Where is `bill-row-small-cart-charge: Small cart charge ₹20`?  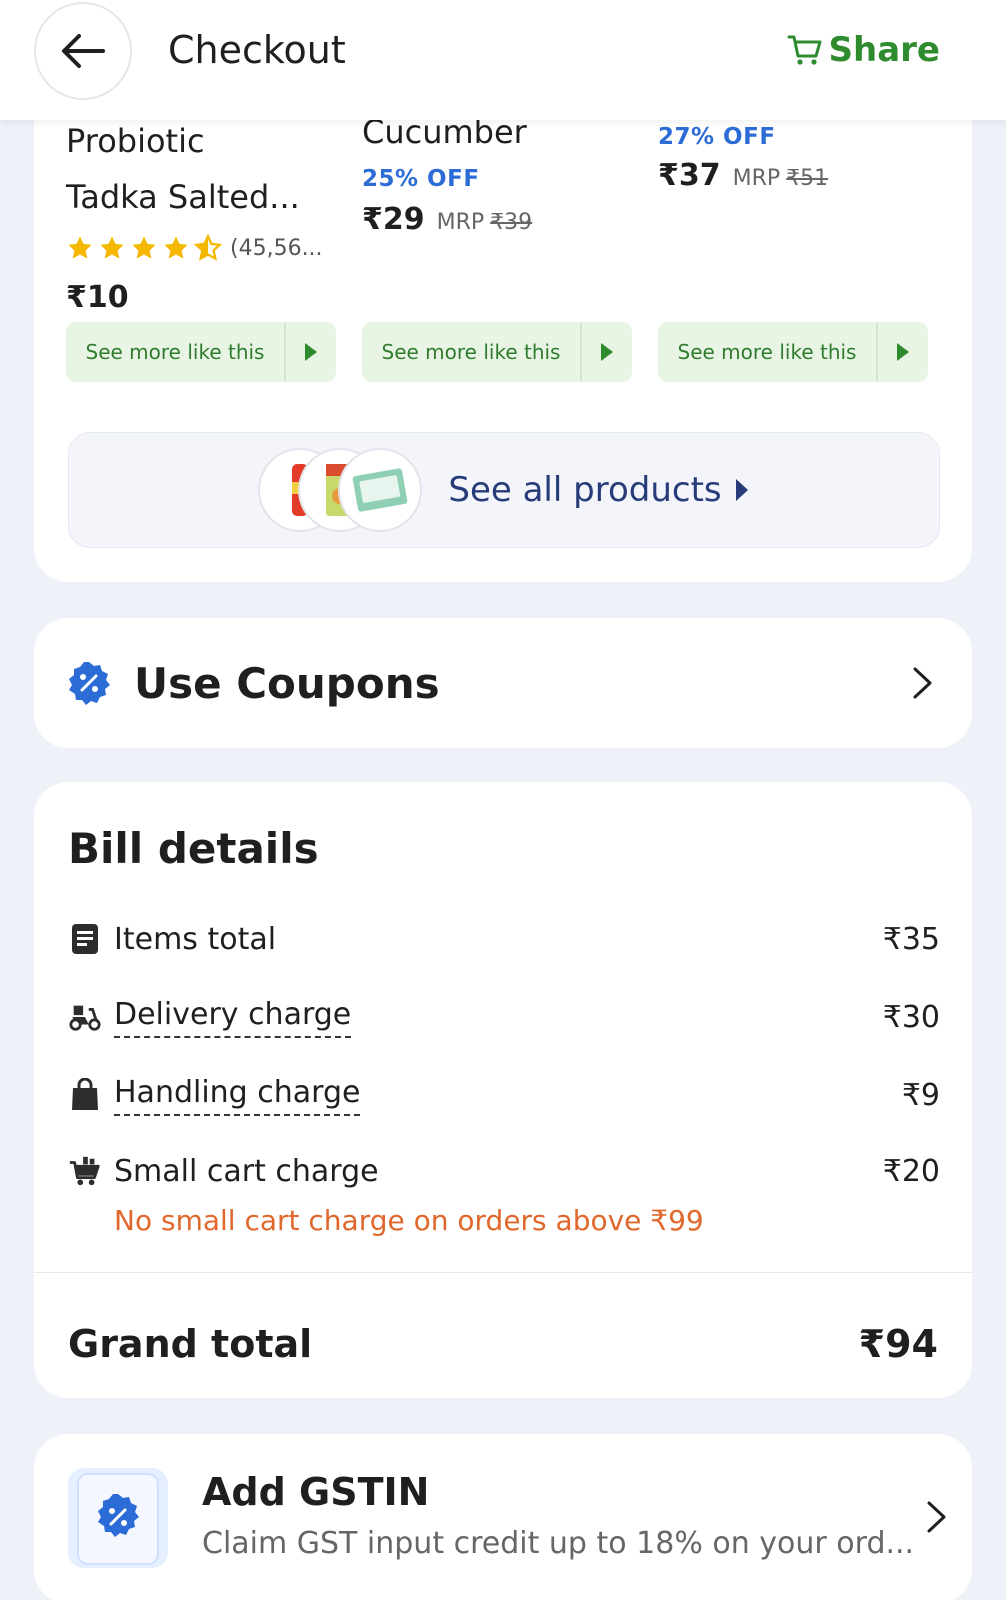
bill-row-small-cart-charge: Small cart charge ₹20 is located at coordinates (504, 1171).